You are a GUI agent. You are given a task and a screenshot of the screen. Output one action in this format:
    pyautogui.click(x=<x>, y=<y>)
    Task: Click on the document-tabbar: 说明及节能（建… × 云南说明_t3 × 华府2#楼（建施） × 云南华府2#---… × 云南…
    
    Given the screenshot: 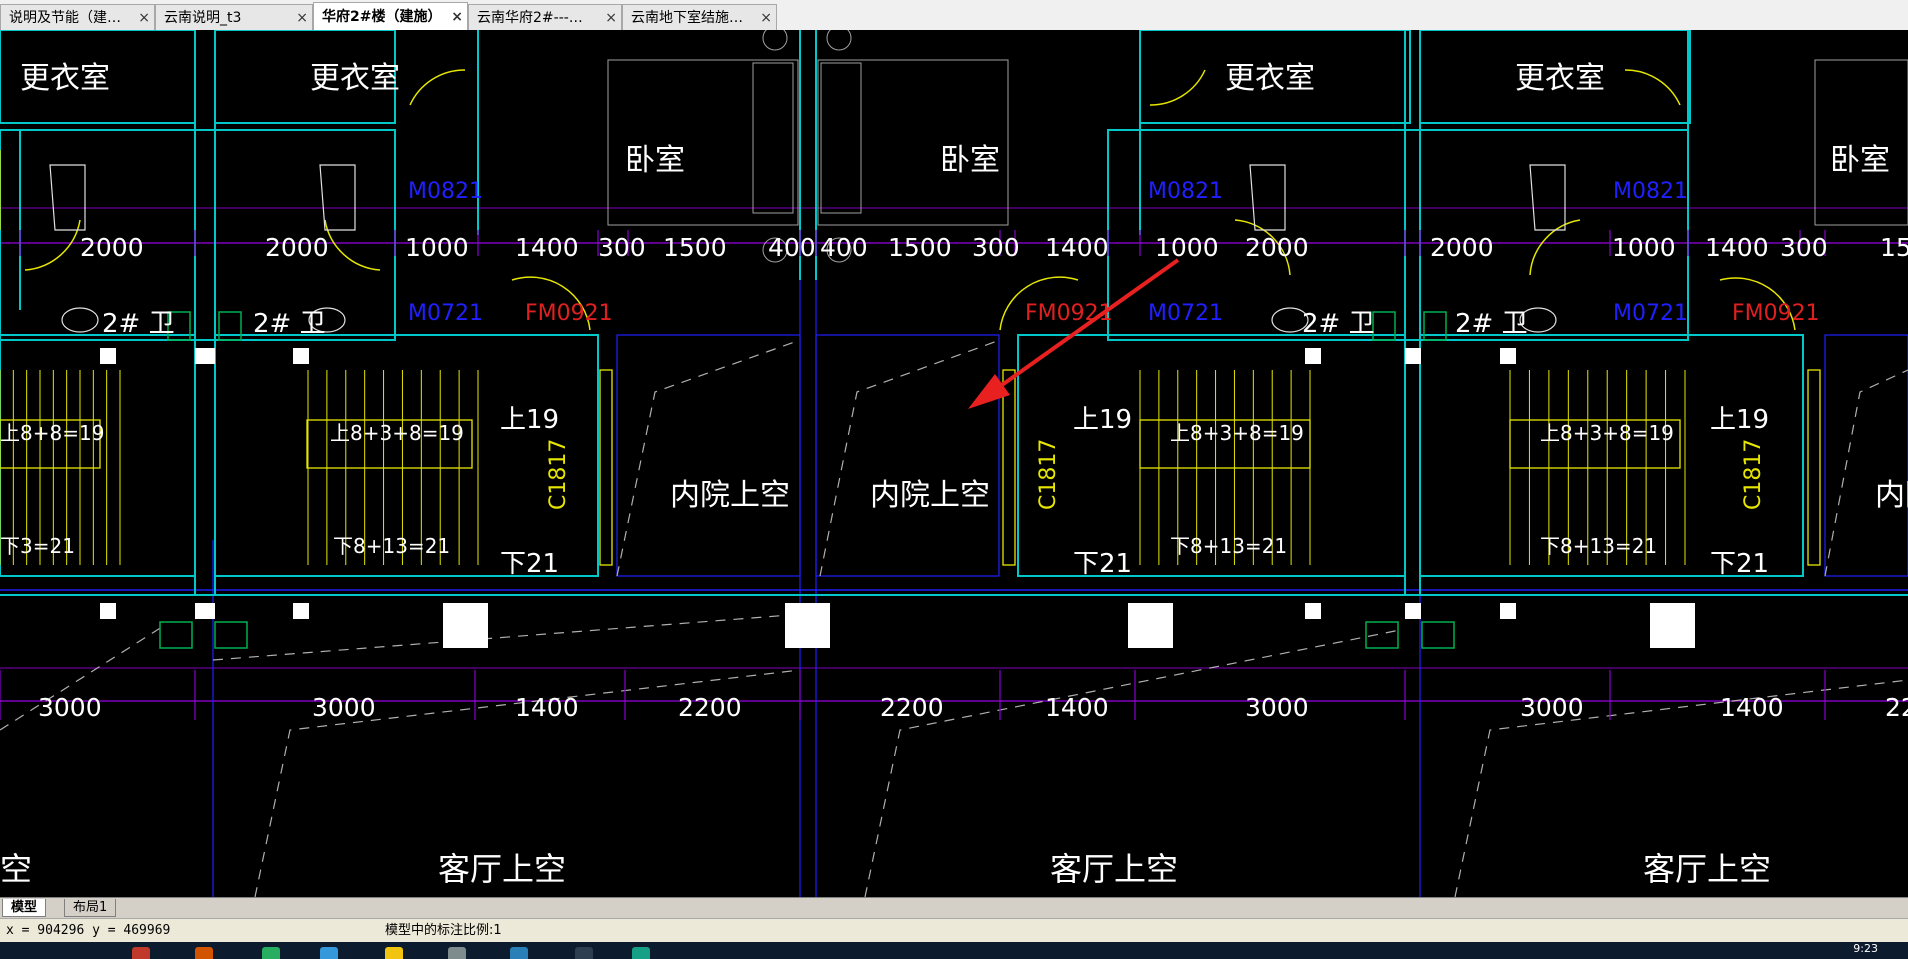 What is the action you would take?
    pyautogui.click(x=954, y=15)
    